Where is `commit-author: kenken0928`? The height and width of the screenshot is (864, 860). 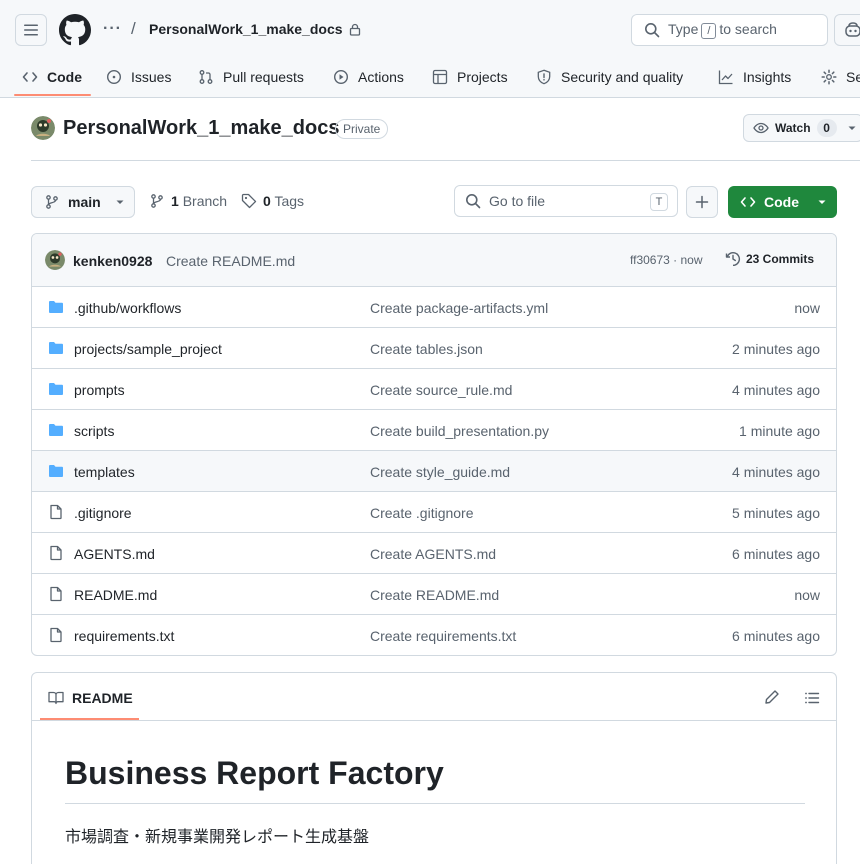
commit-author: kenken0928 is located at coordinates (112, 261).